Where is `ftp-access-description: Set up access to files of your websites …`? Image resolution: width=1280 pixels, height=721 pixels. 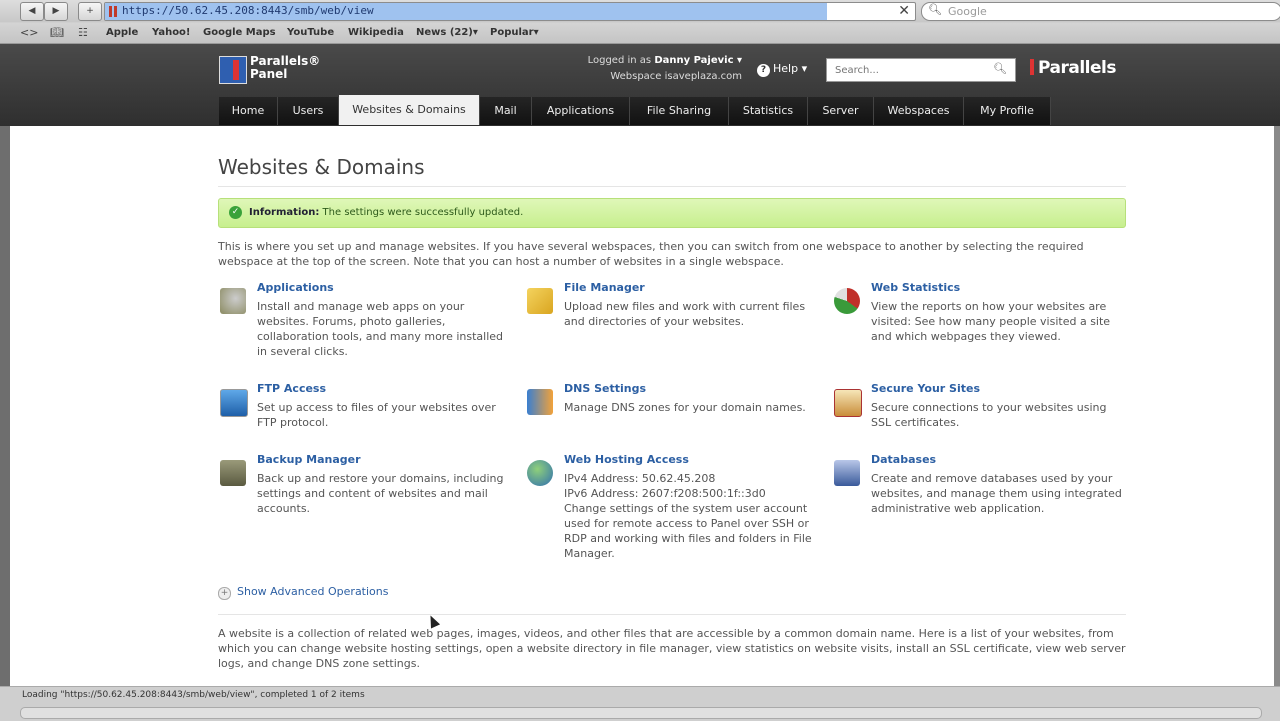 ftp-access-description: Set up access to files of your websites … is located at coordinates (376, 415).